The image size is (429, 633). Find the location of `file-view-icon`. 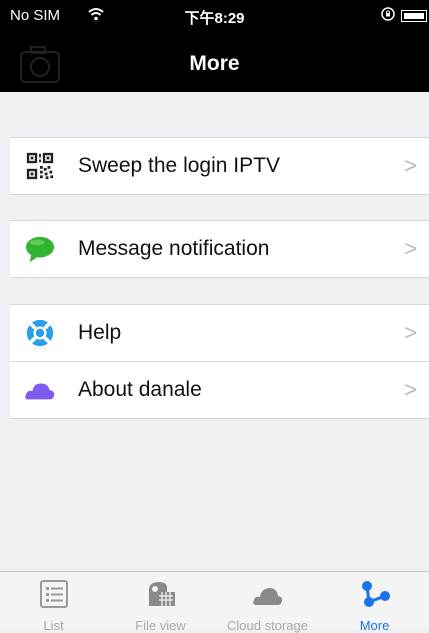

file-view-icon is located at coordinates (162, 594).